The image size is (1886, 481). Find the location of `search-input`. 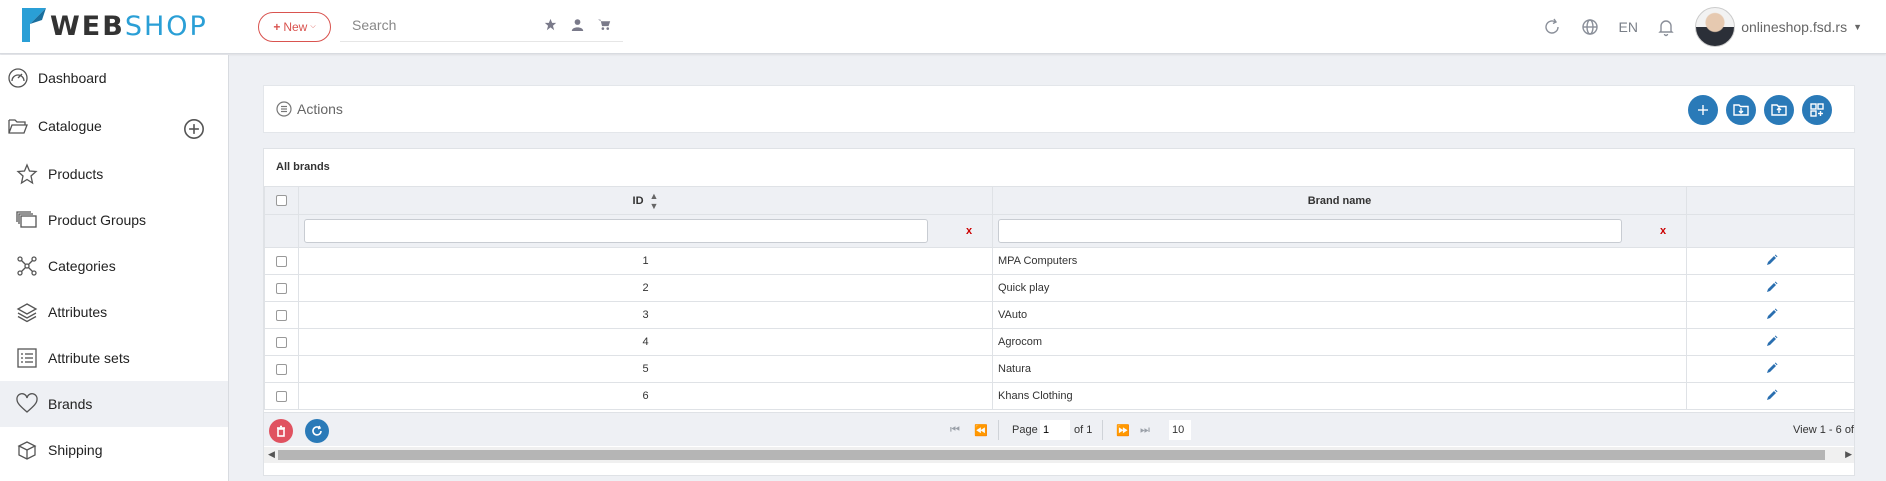

search-input is located at coordinates (440, 25).